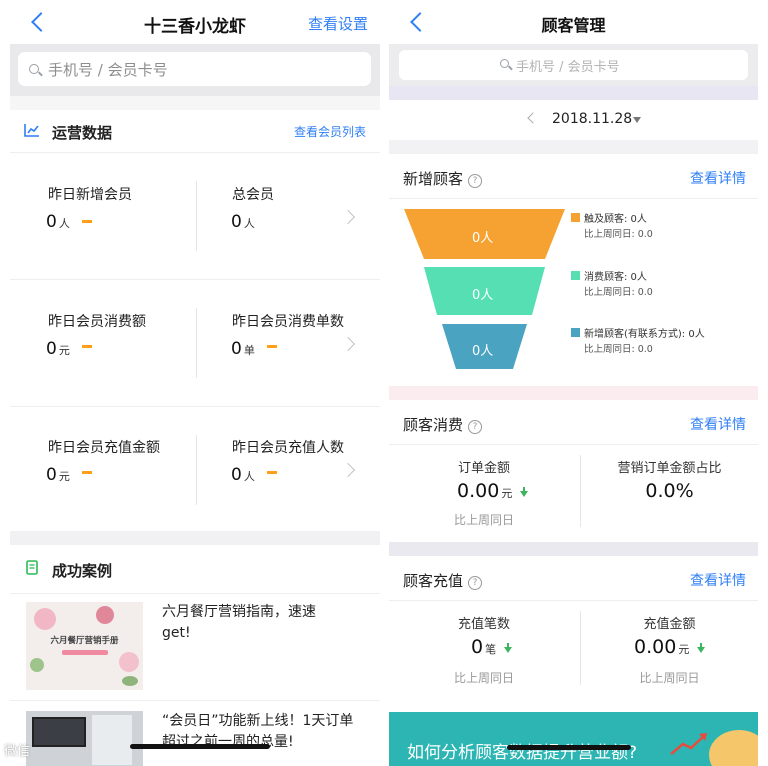  What do you see at coordinates (484, 647) in the screenshot?
I see `stat-value: 0笔` at bounding box center [484, 647].